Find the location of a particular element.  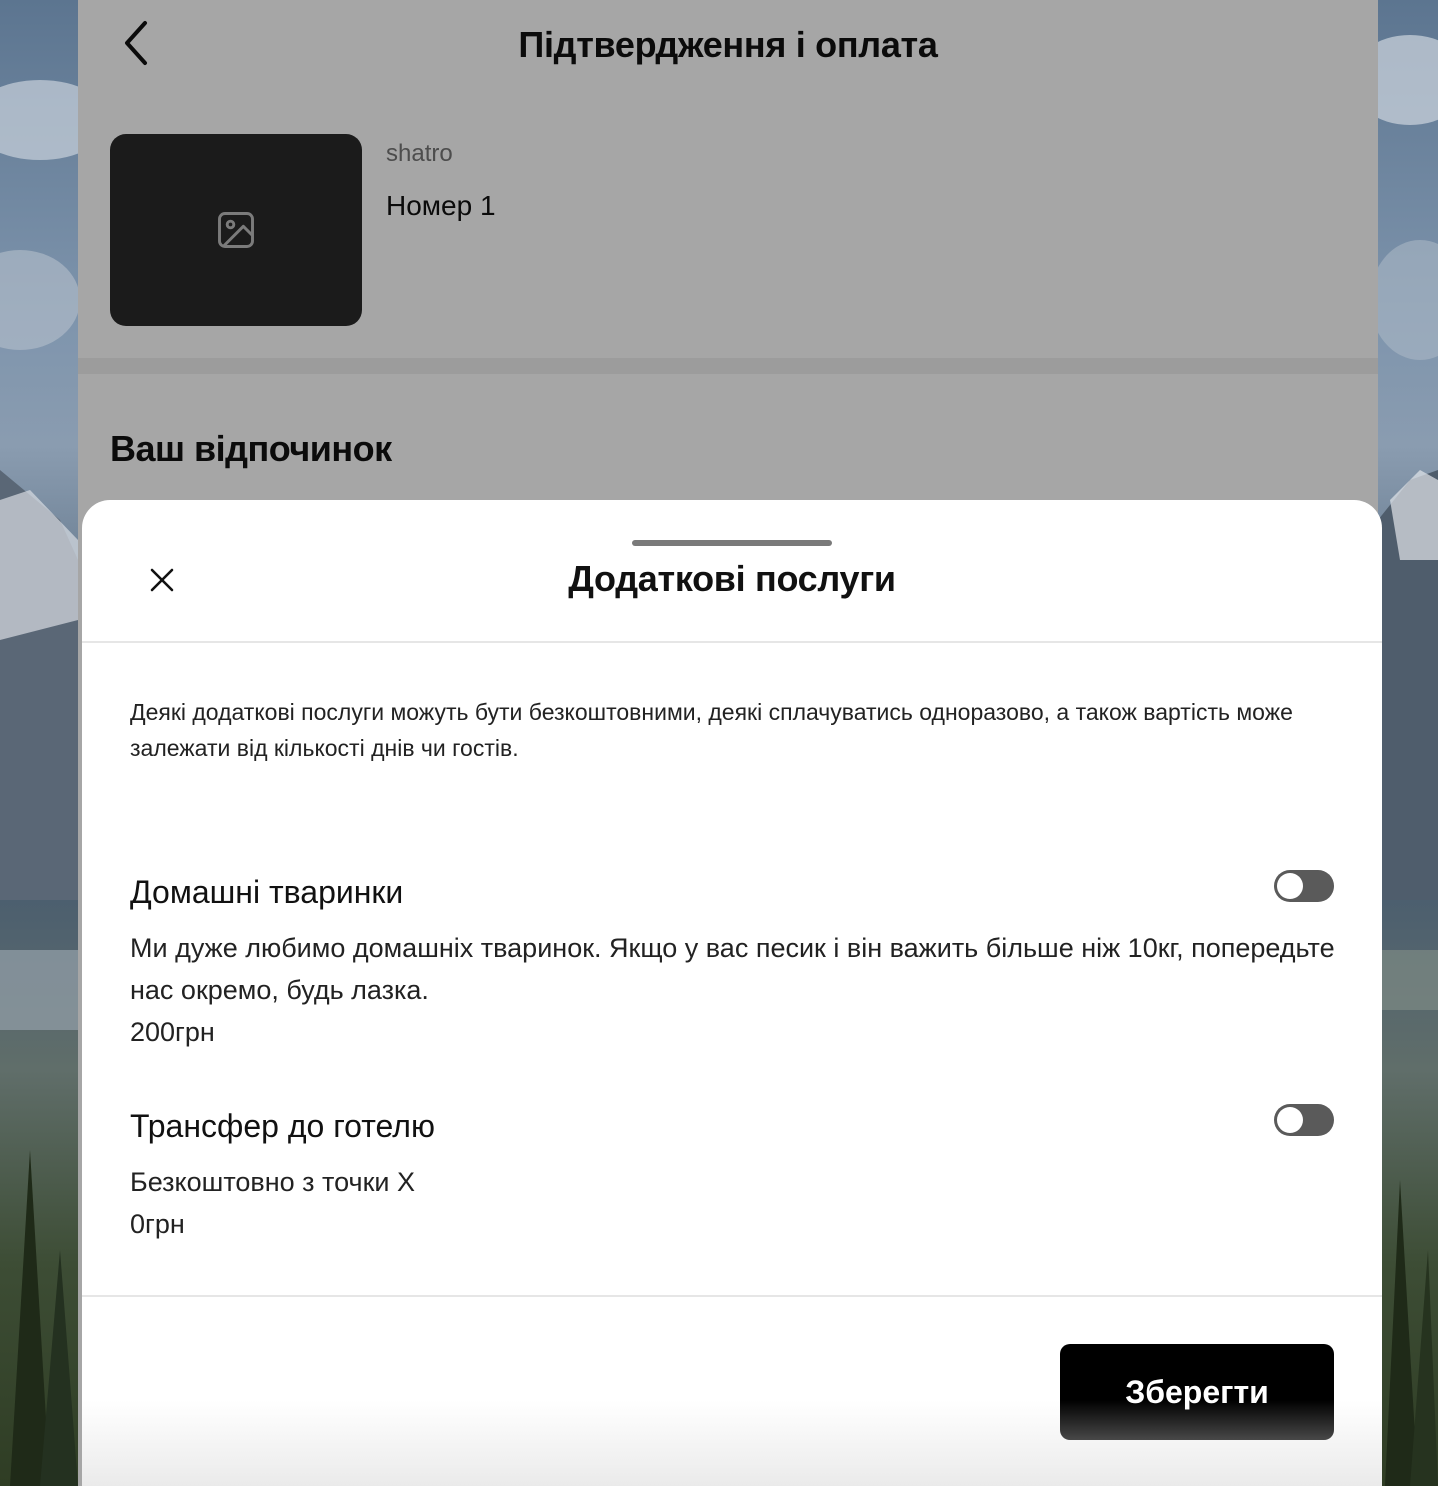

sheet-header-divider is located at coordinates (732, 642).